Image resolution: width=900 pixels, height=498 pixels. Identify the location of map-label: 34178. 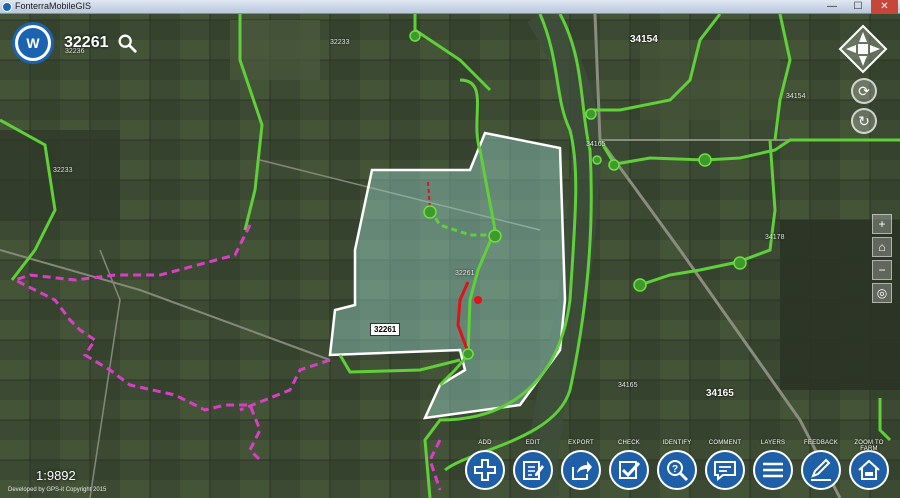
(775, 237).